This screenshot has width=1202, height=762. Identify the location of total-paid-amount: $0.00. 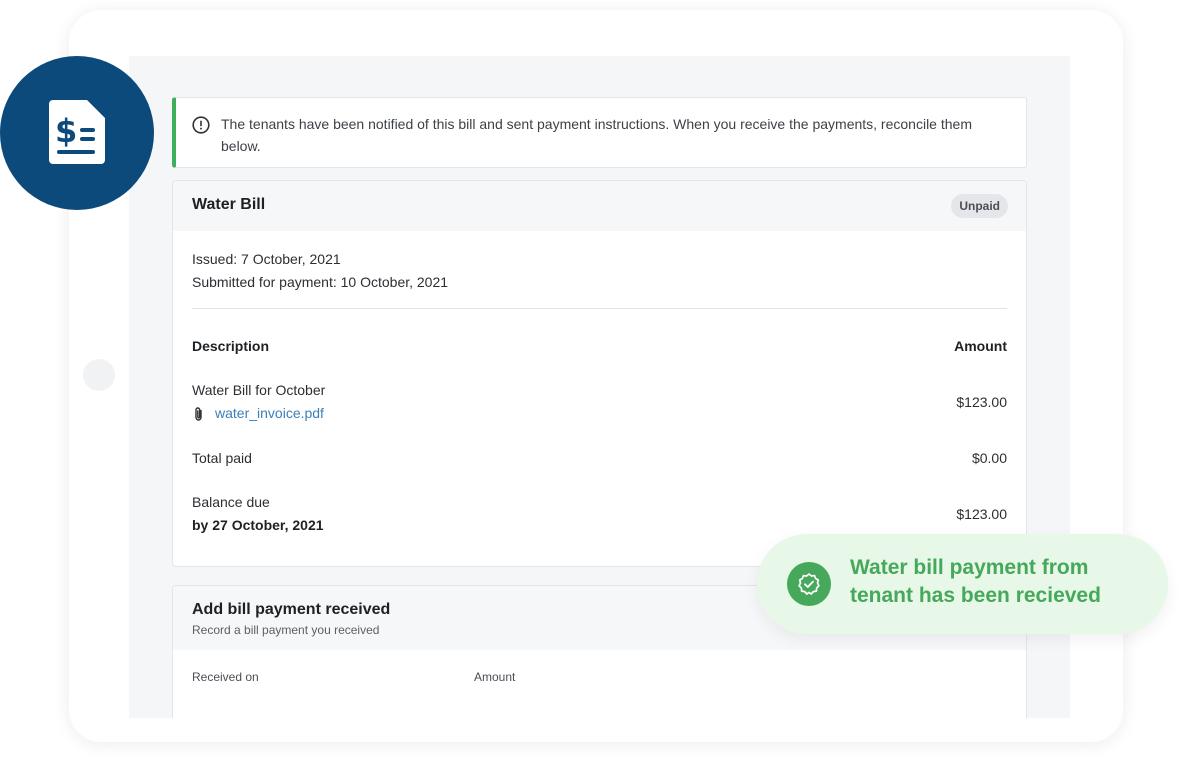
(989, 458).